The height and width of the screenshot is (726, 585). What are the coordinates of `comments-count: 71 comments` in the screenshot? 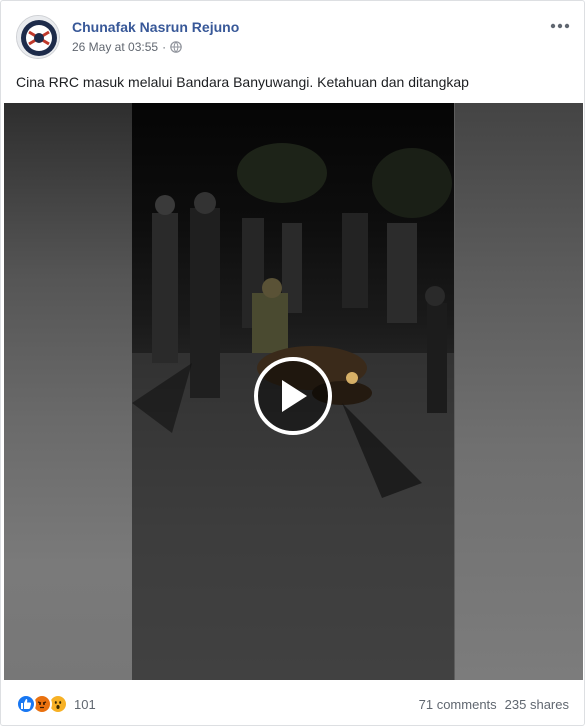 It's located at (458, 704).